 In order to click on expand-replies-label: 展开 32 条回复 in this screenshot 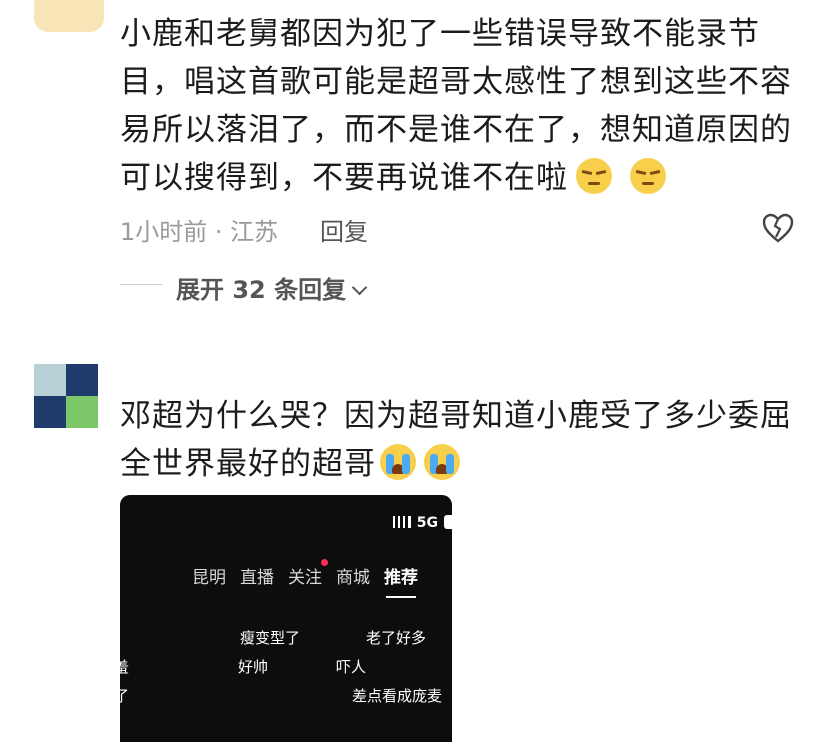, I will do `click(261, 290)`.